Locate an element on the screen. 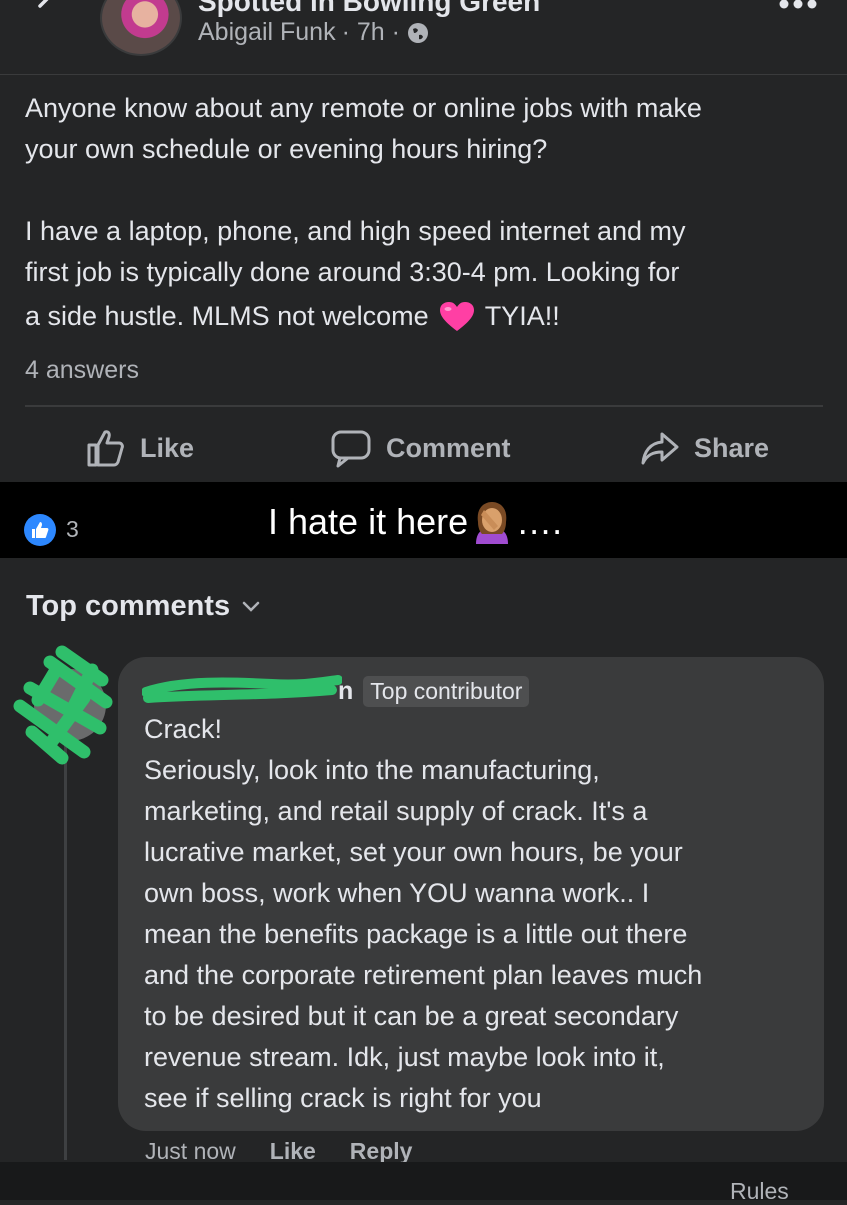 The image size is (847, 1205). post-body-last-text: a side hustle. MLMS not welcome is located at coordinates (227, 316).